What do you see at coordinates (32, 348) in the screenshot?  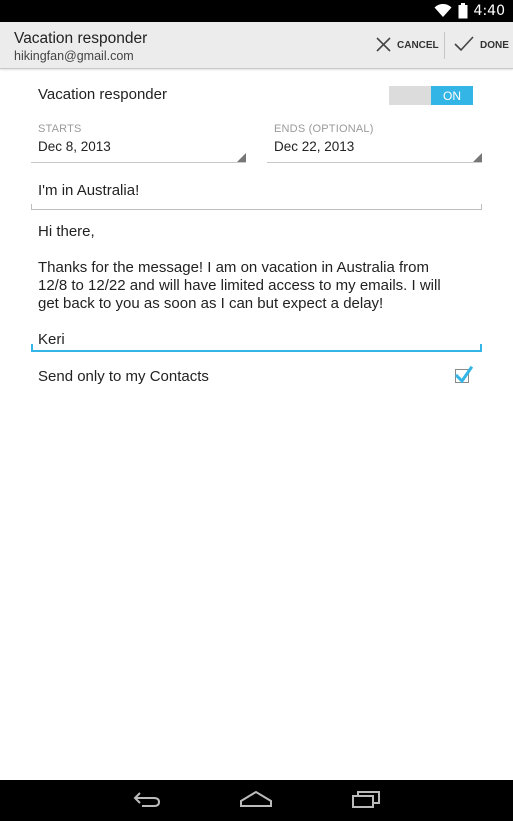 I see `body-underline-left` at bounding box center [32, 348].